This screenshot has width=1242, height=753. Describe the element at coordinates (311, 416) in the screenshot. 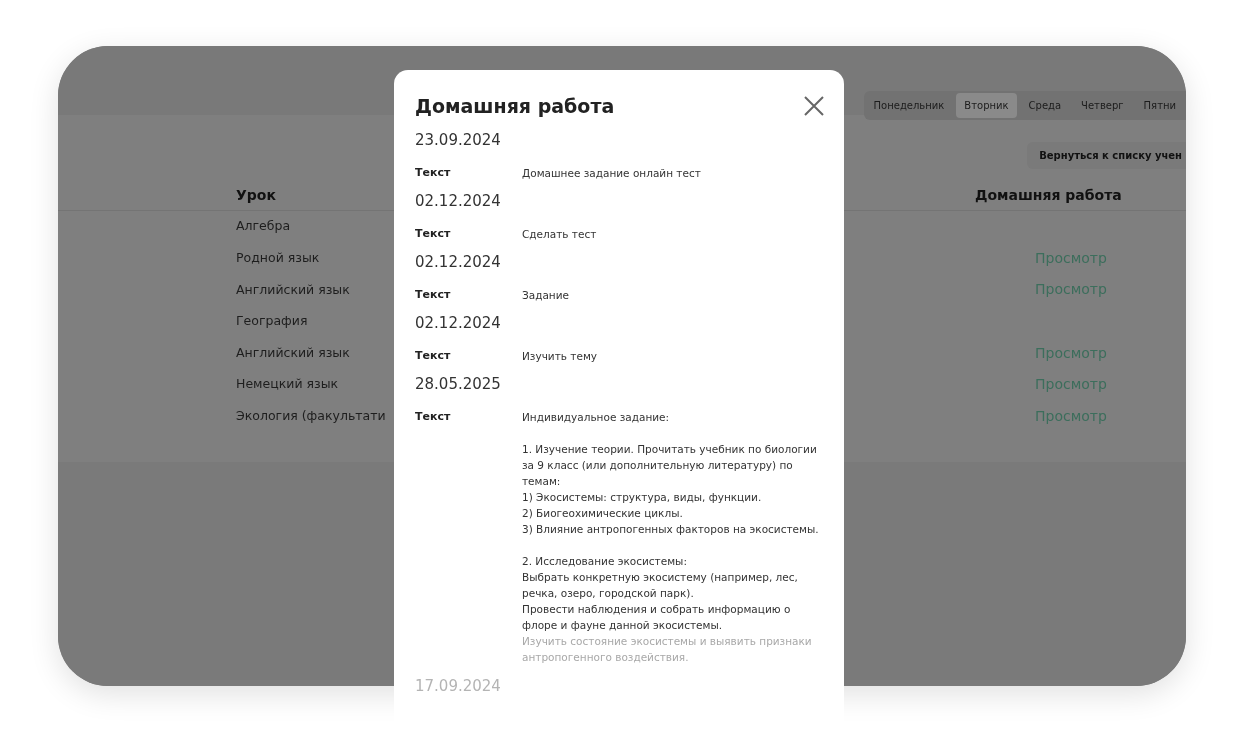

I see `table-cell-text: Экология (факультати` at that location.